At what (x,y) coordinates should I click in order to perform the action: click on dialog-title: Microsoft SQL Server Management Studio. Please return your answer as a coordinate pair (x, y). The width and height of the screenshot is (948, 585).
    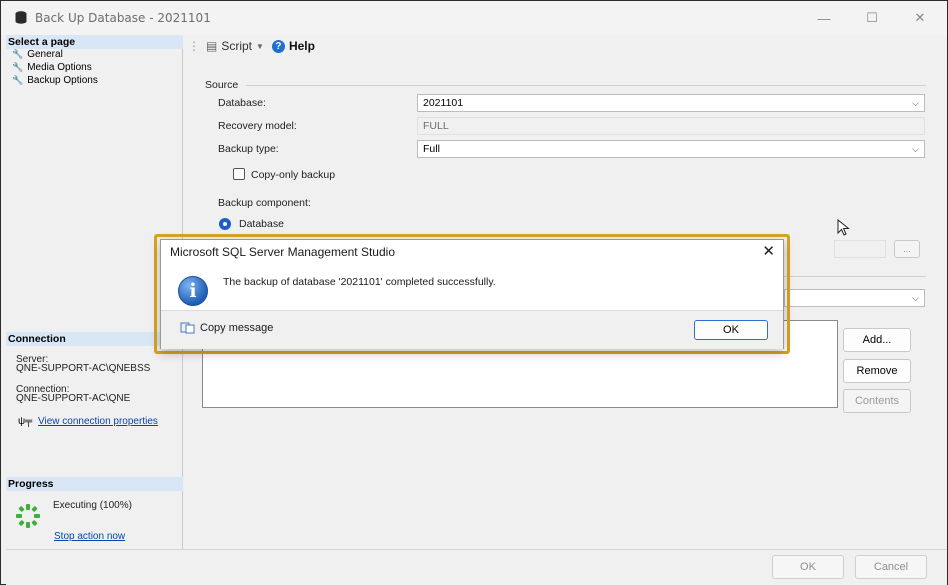
    Looking at the image, I should click on (282, 252).